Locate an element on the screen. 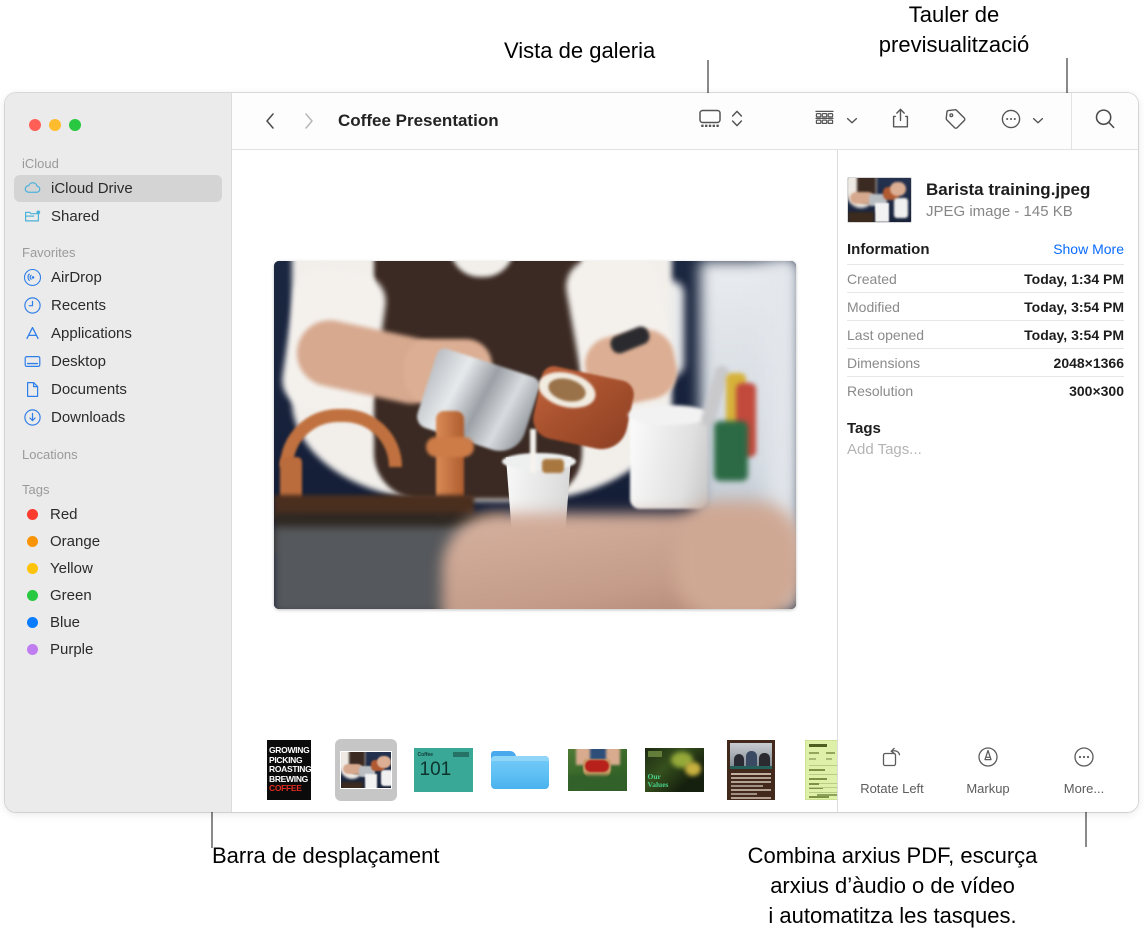 The height and width of the screenshot is (950, 1144). thumbnail-folder is located at coordinates (520, 770).